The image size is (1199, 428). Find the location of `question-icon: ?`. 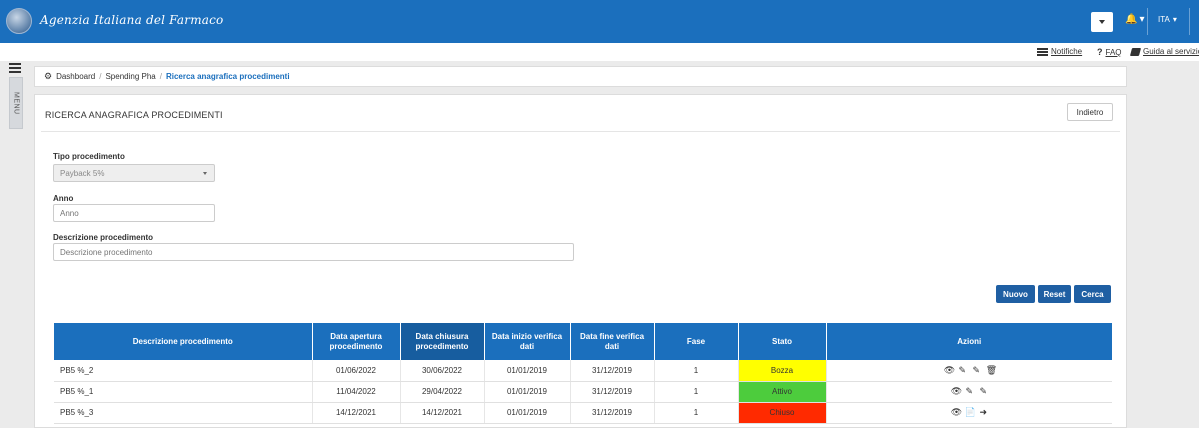

question-icon: ? is located at coordinates (1100, 52).